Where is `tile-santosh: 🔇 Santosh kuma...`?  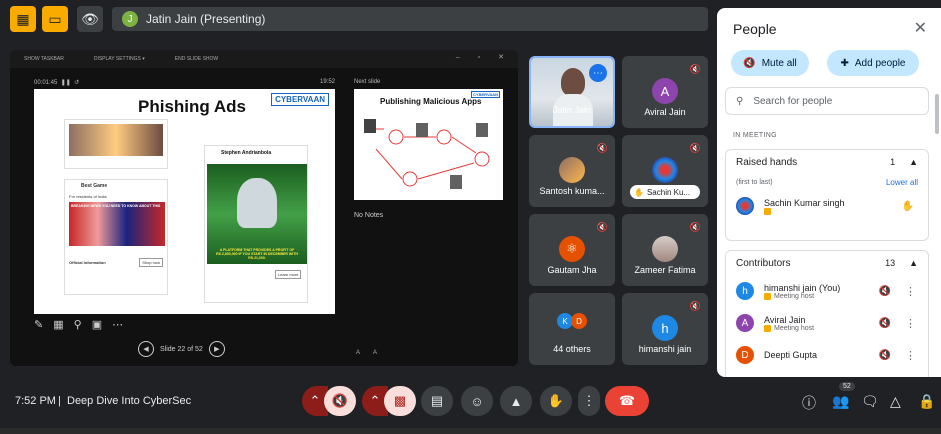
tile-santosh: 🔇 Santosh kuma... is located at coordinates (572, 171).